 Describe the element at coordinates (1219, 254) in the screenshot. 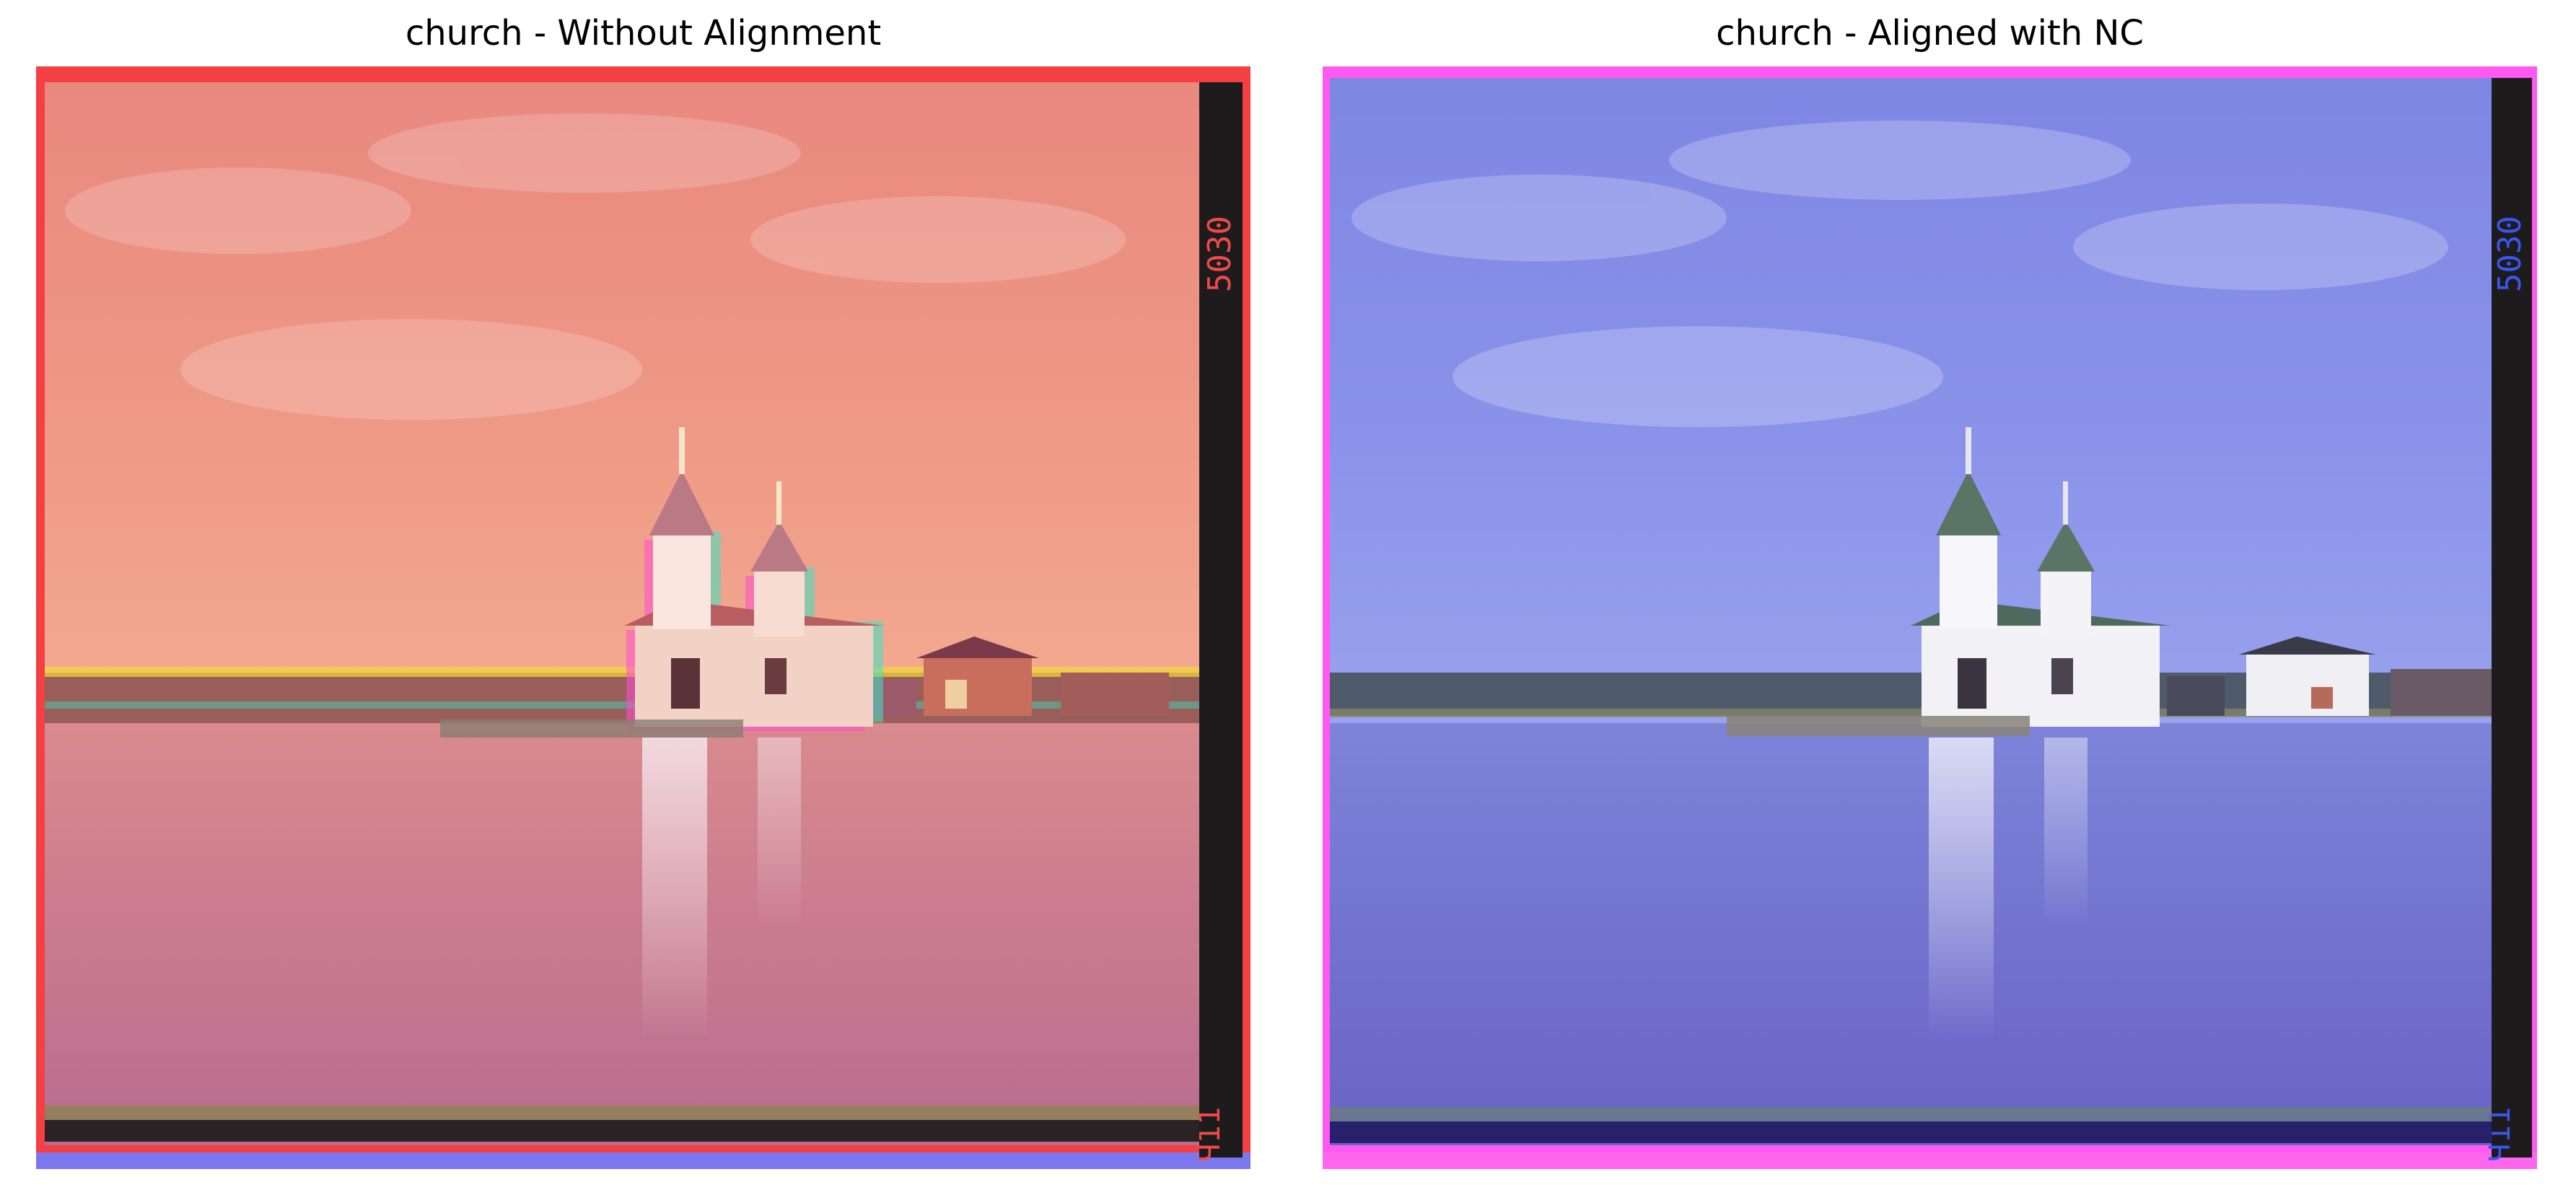

I see `plate-number-left: 5030` at that location.